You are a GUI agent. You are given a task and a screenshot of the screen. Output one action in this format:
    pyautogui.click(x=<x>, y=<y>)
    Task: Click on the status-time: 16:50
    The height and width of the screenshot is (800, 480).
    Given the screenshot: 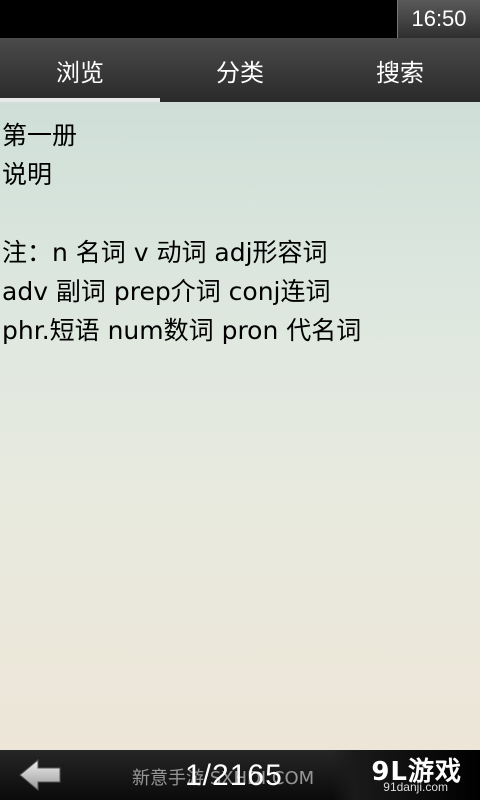 What is the action you would take?
    pyautogui.click(x=438, y=19)
    